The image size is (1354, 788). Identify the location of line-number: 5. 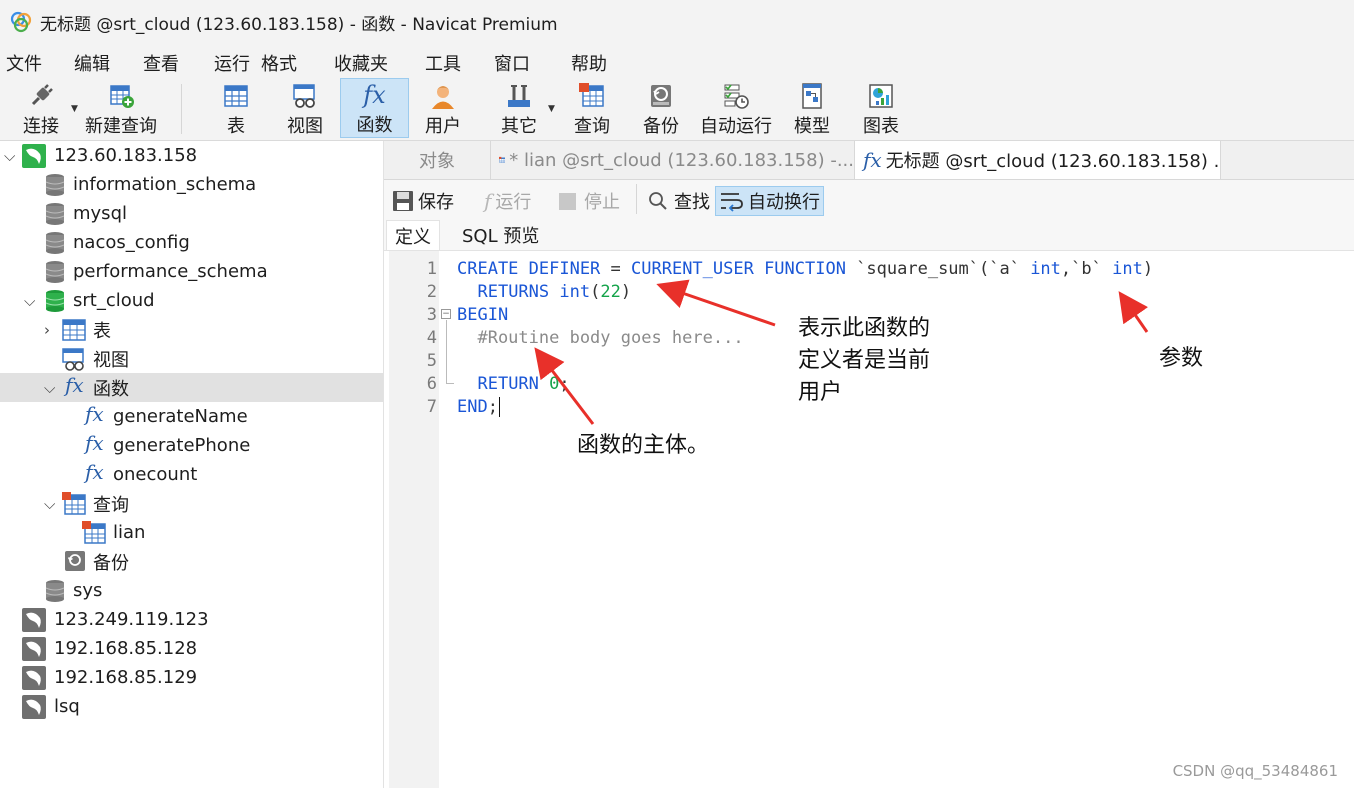
(431, 361).